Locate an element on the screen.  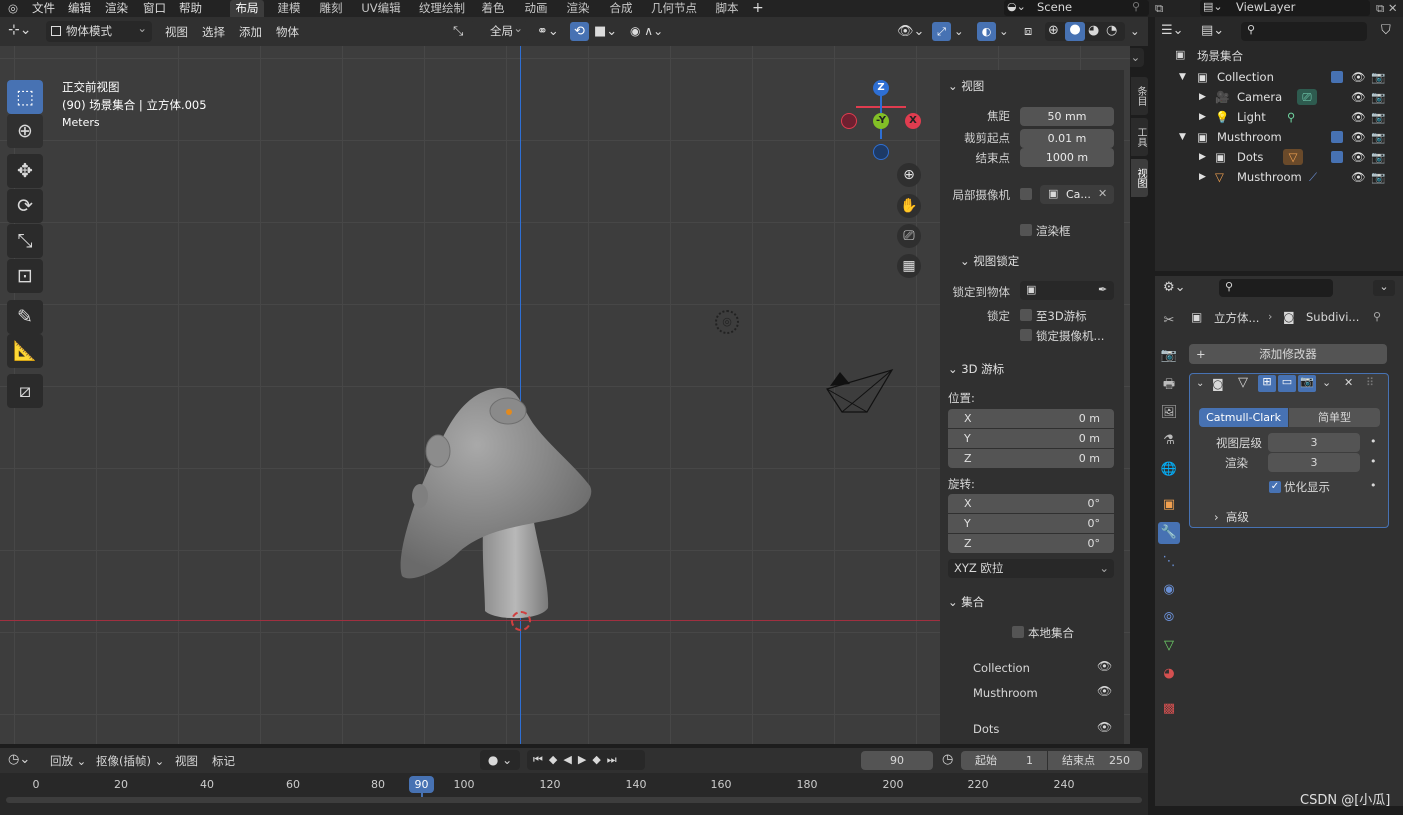
marker-menu: 标记 is located at coordinates (223, 761).